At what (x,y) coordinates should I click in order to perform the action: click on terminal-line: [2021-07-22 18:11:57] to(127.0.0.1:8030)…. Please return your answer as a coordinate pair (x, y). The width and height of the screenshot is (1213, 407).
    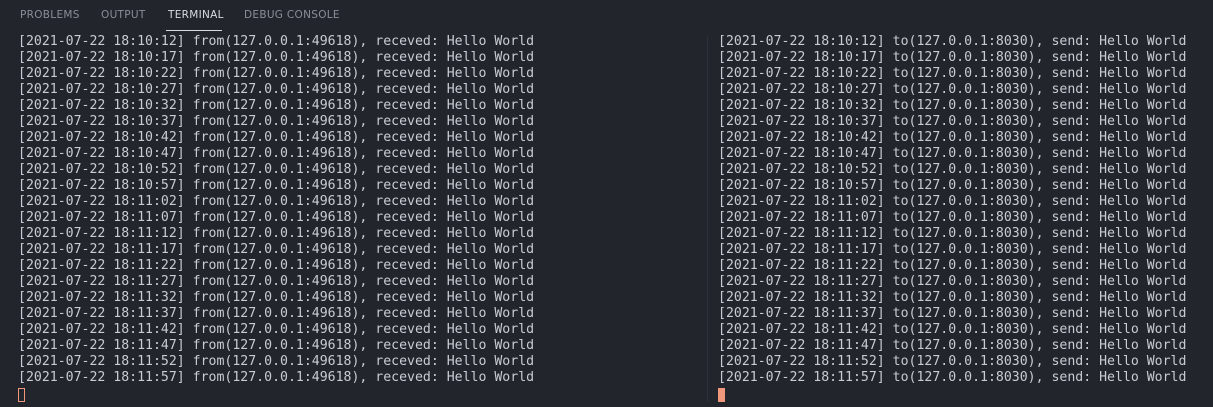
    Looking at the image, I should click on (952, 377).